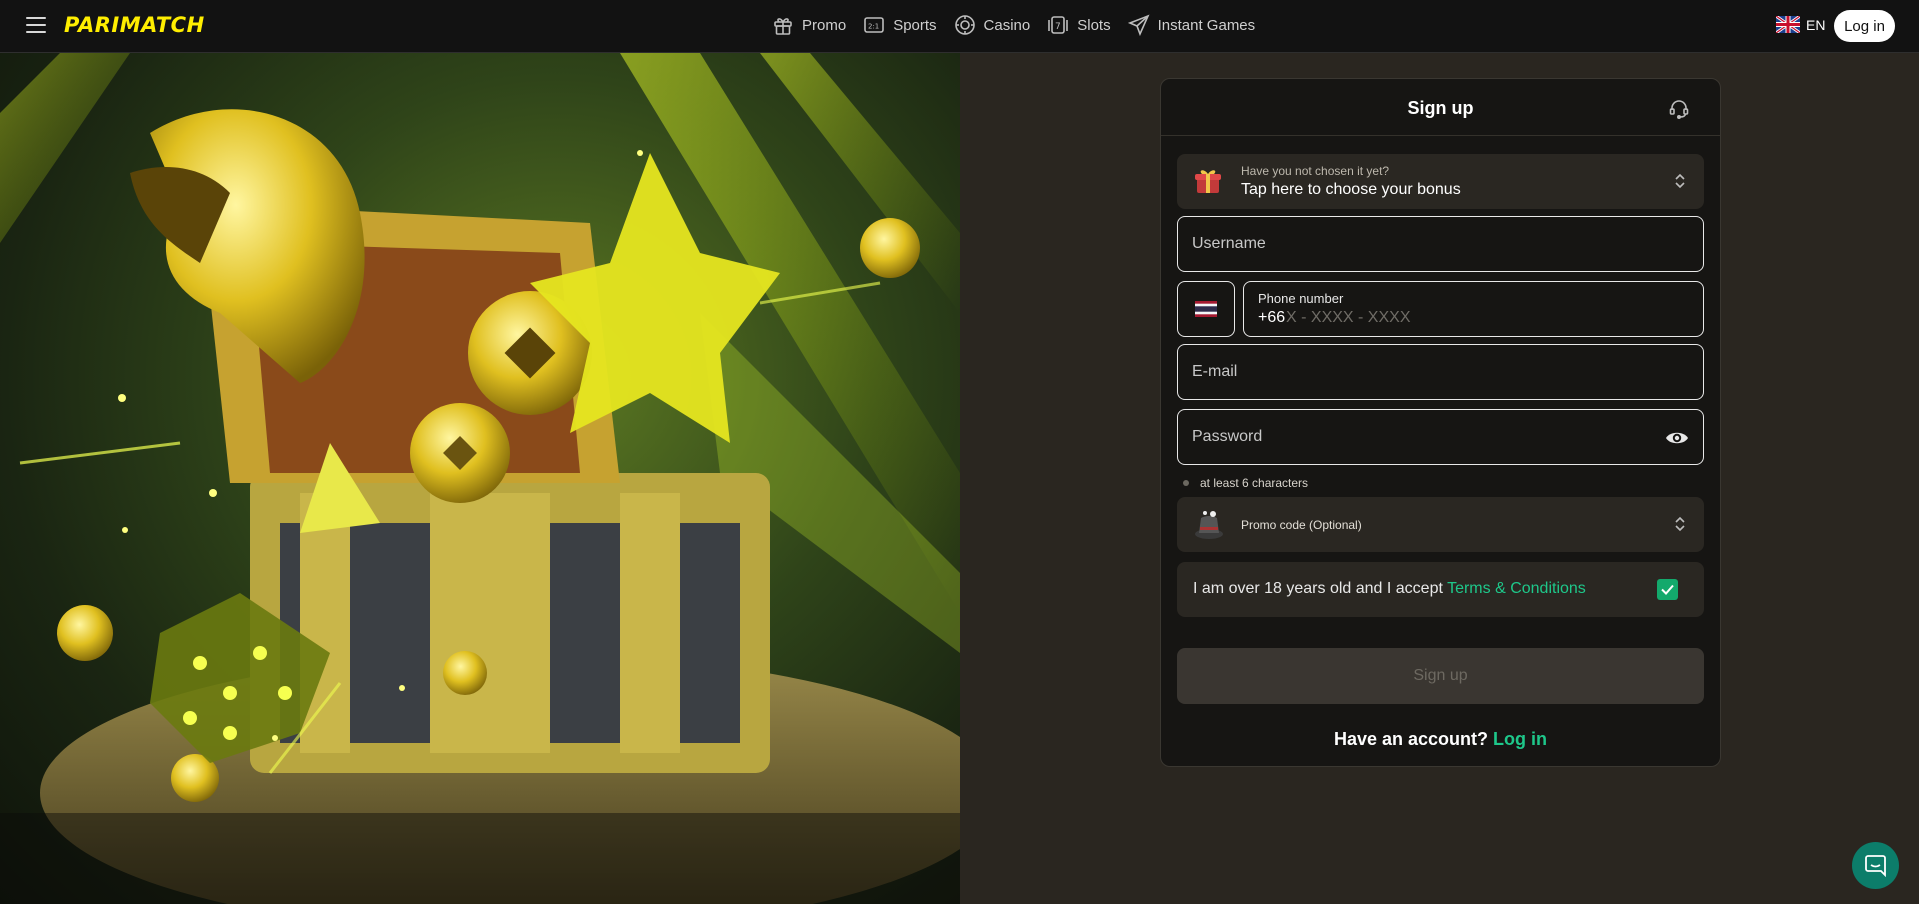 The width and height of the screenshot is (1919, 904). Describe the element at coordinates (783, 26) in the screenshot. I see `gift-icon` at that location.